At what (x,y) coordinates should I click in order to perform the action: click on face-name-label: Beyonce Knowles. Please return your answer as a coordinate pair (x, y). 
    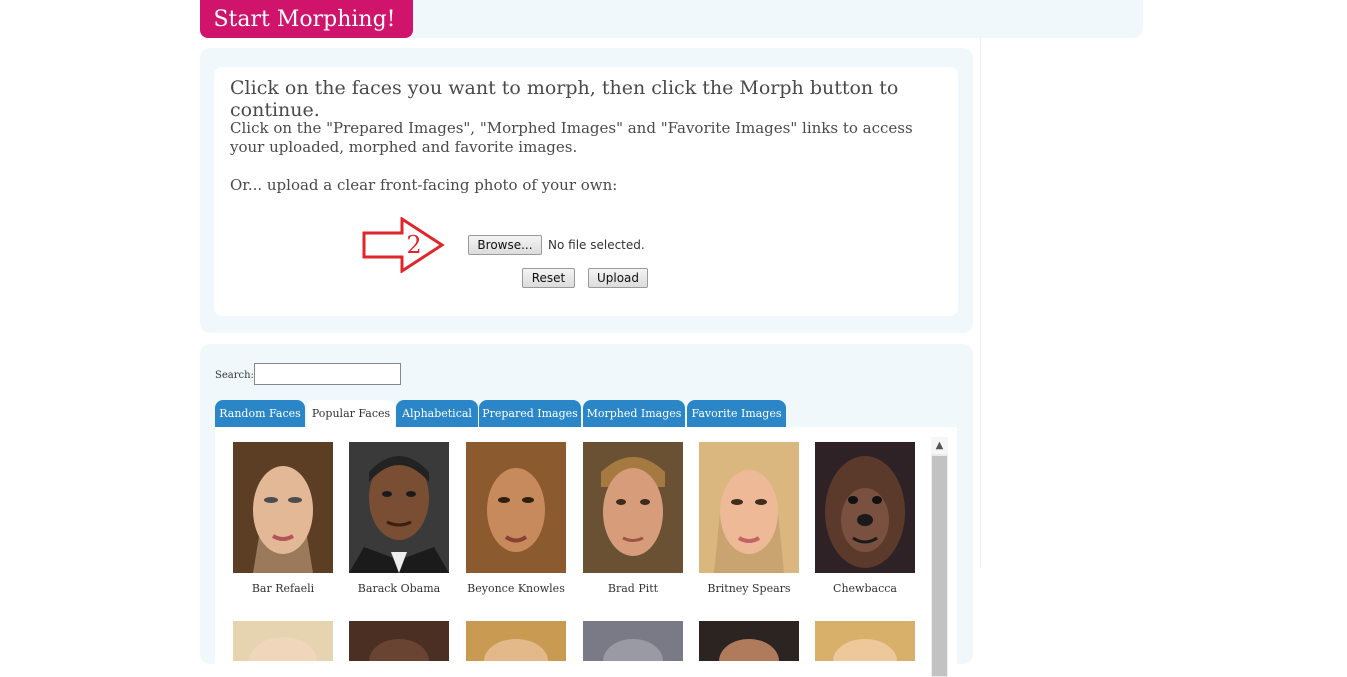
    Looking at the image, I should click on (516, 588).